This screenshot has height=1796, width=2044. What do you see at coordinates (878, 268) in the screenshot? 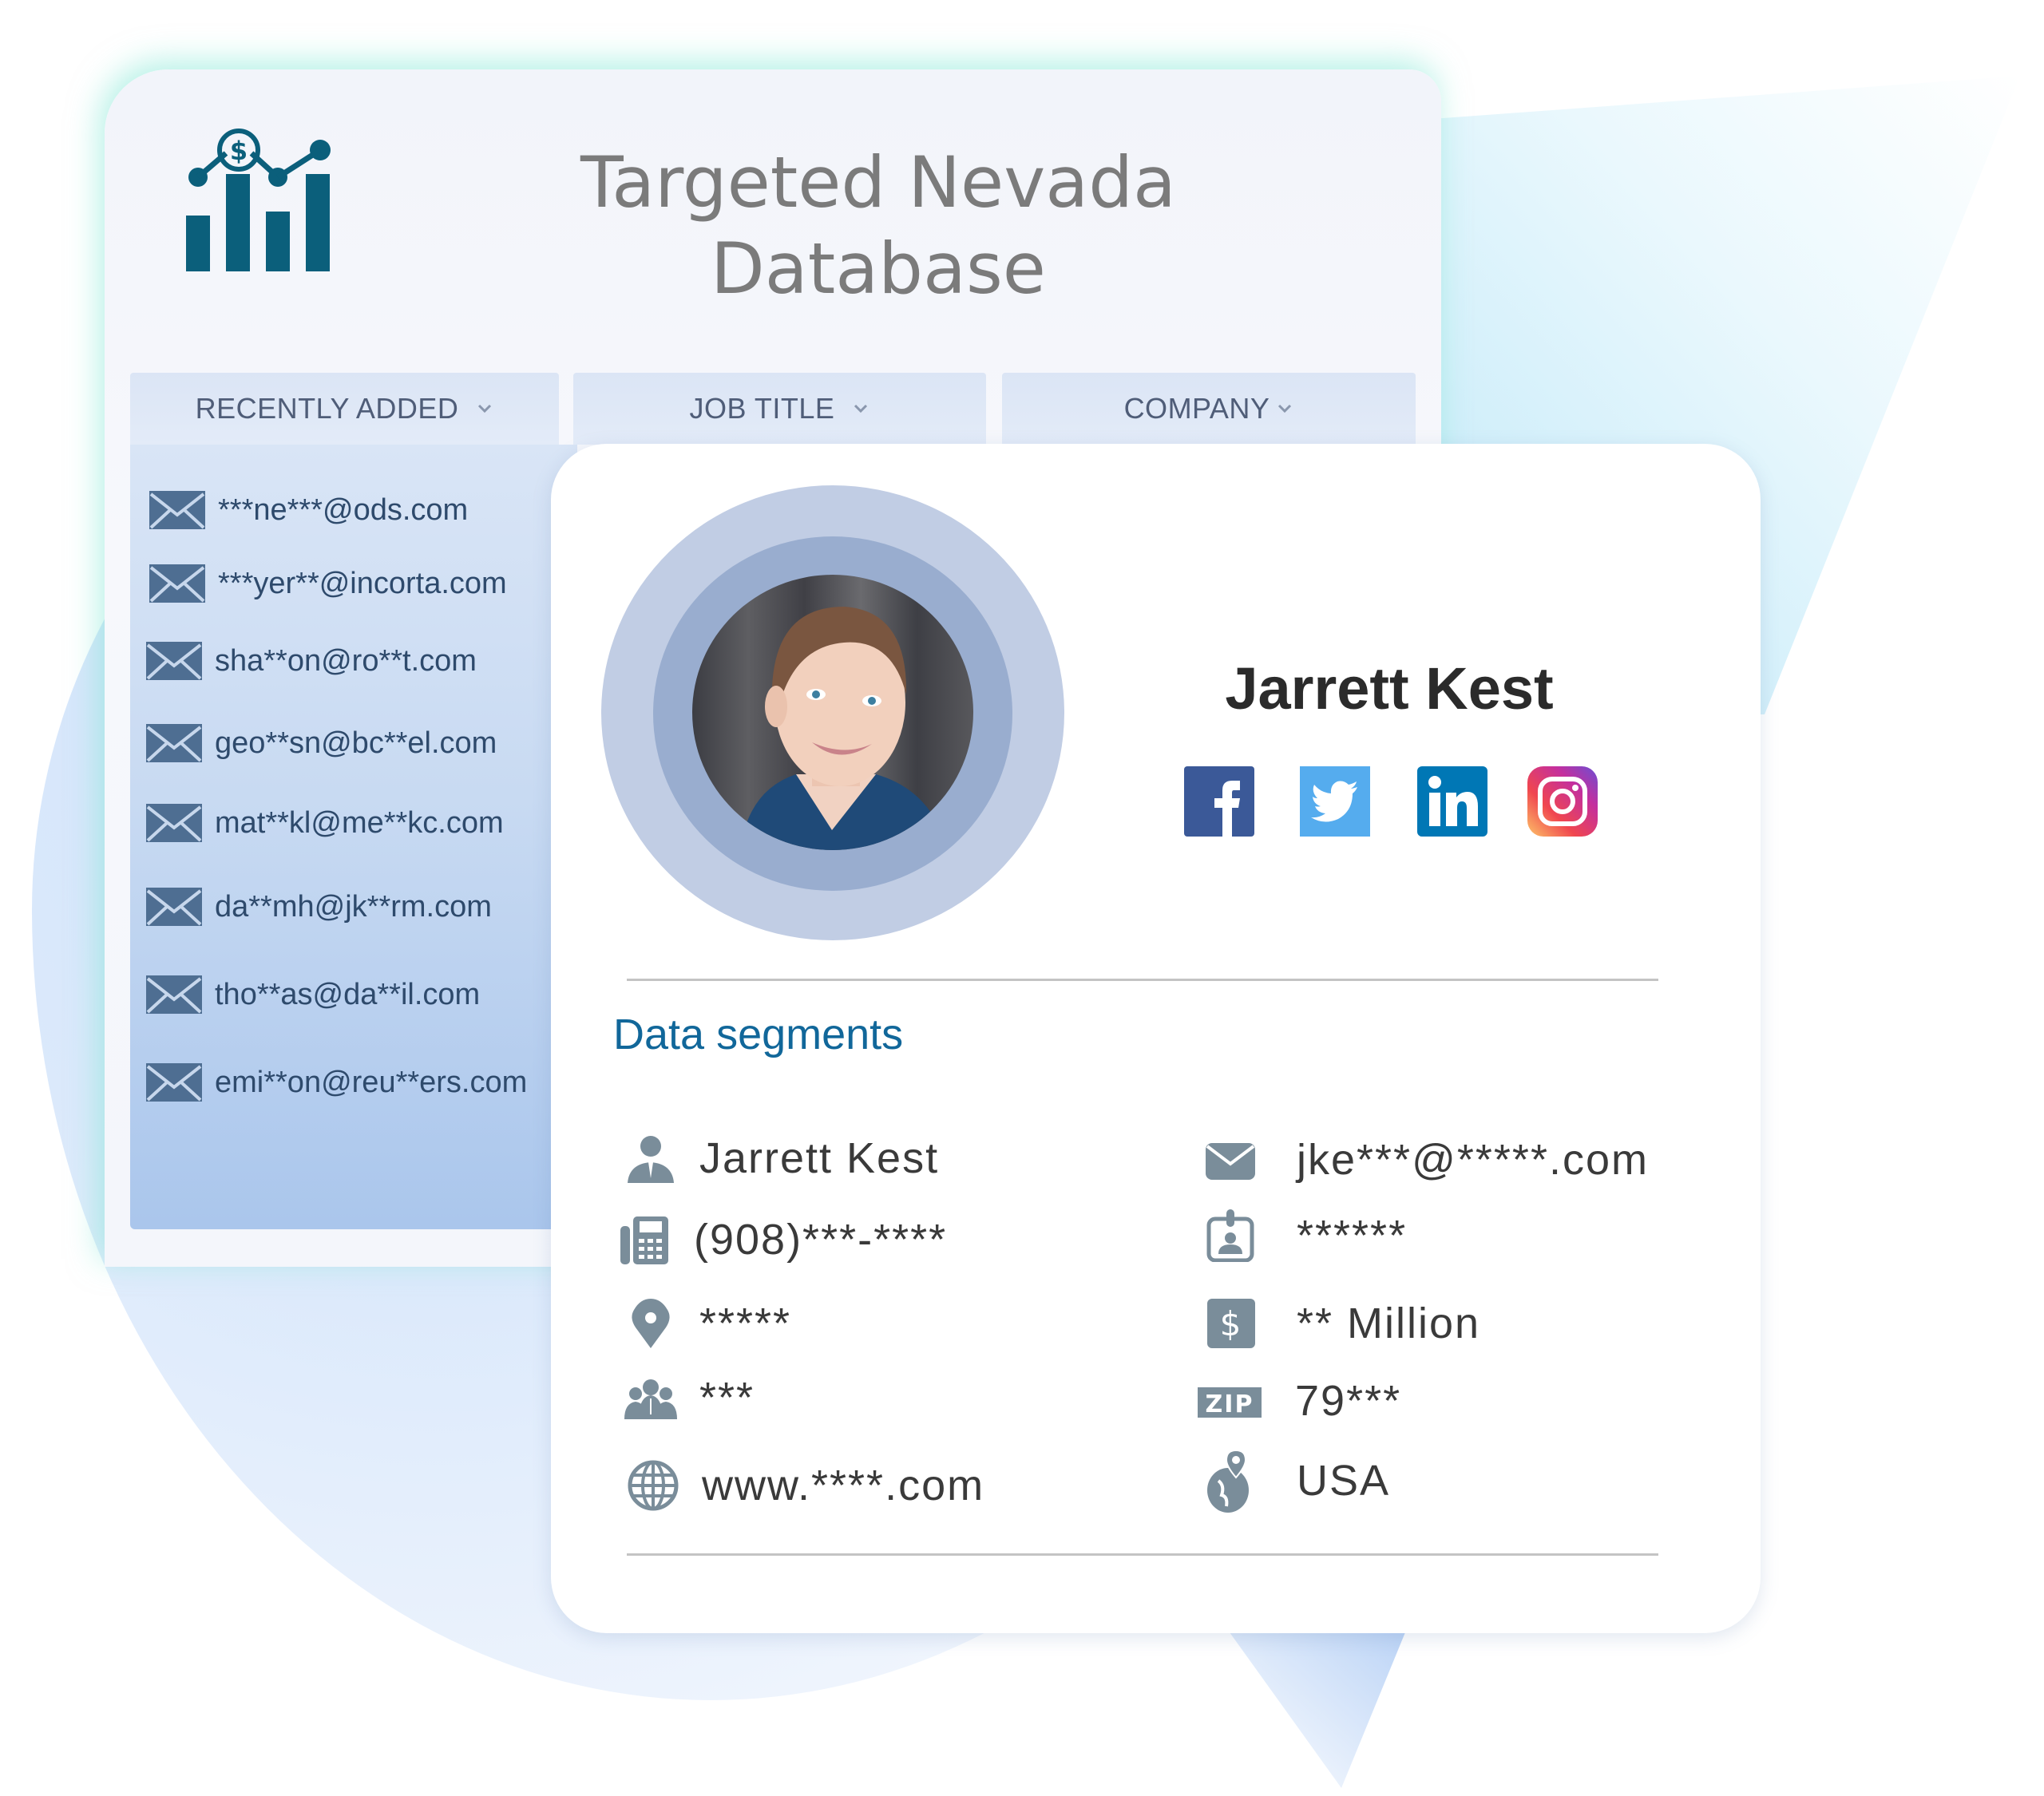
I see `page-title-line2: Database` at bounding box center [878, 268].